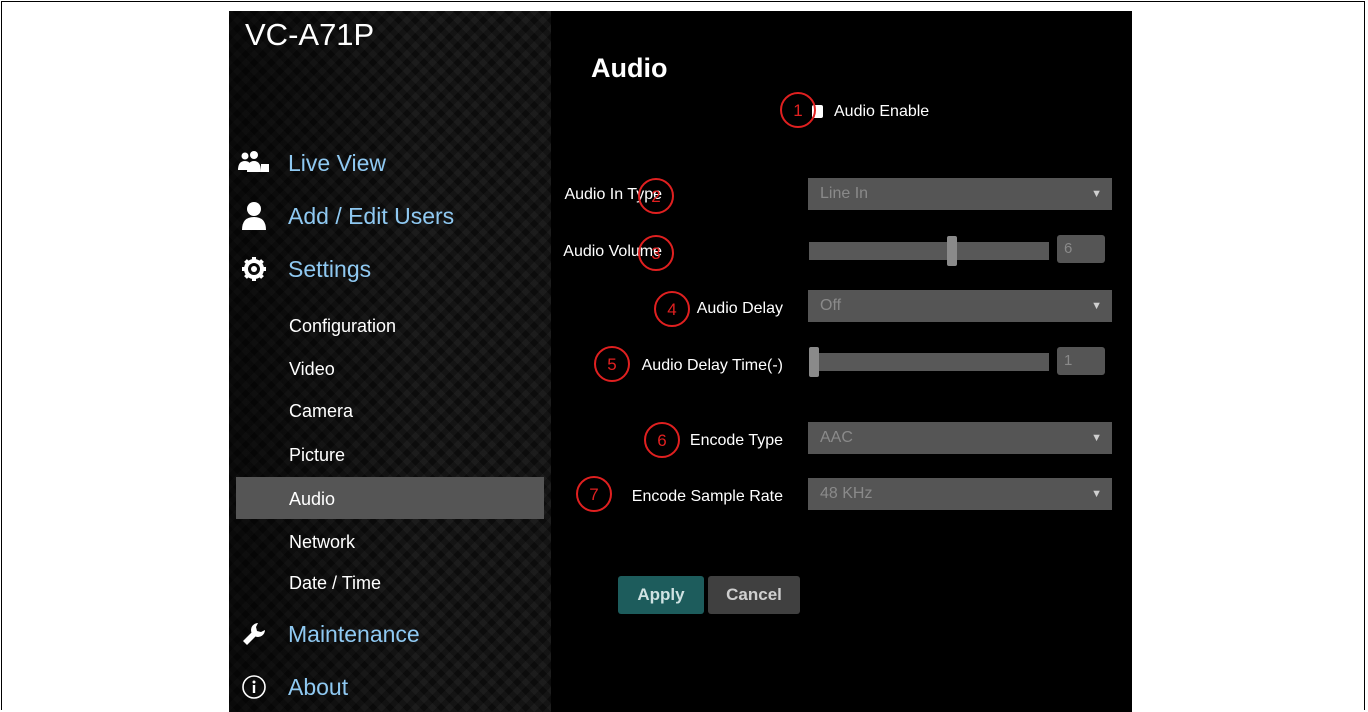 The width and height of the screenshot is (1368, 712). I want to click on encode-type-value: AAC, so click(836, 437).